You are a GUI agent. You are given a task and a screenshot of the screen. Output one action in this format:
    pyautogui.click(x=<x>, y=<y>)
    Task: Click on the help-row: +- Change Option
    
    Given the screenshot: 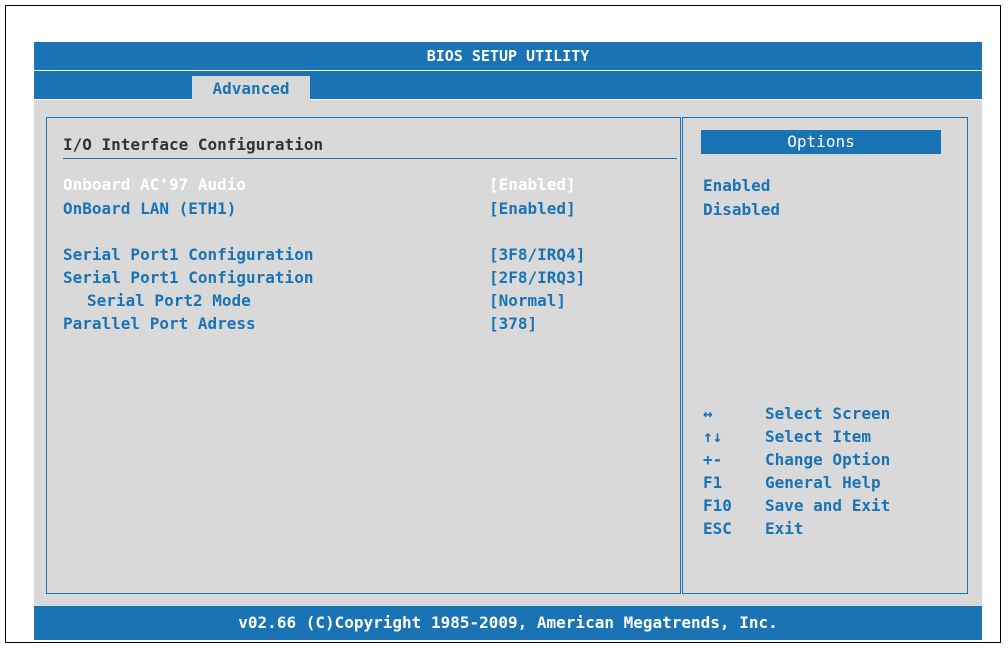 What is the action you would take?
    pyautogui.click(x=823, y=460)
    